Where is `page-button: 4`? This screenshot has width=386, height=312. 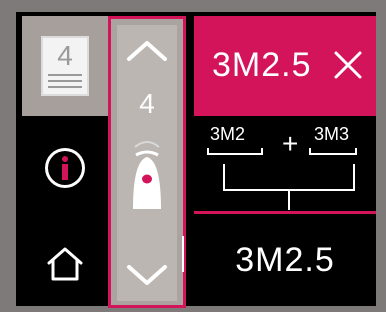 page-button: 4 is located at coordinates (65, 66).